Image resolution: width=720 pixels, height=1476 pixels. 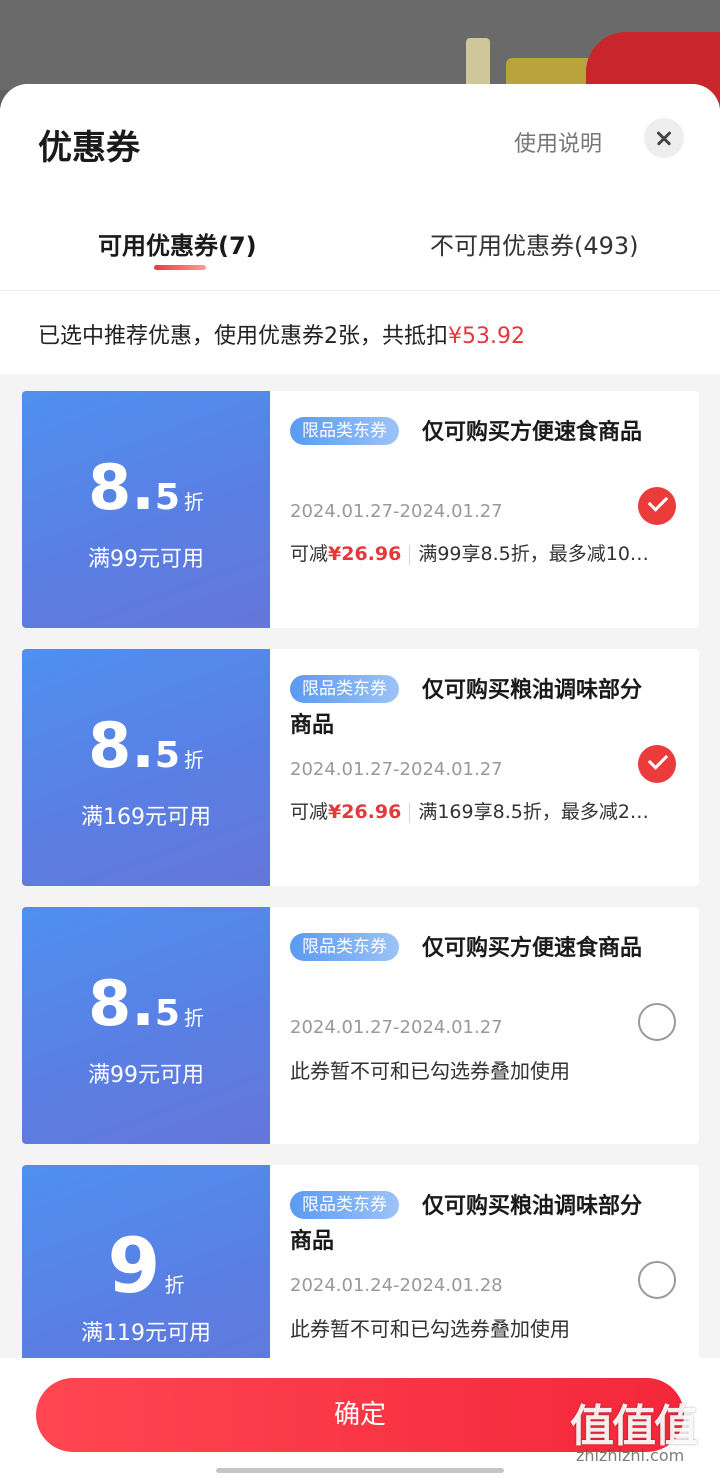 What do you see at coordinates (396, 1285) in the screenshot?
I see `coupon-date: 2024.01.24-2024.01.28` at bounding box center [396, 1285].